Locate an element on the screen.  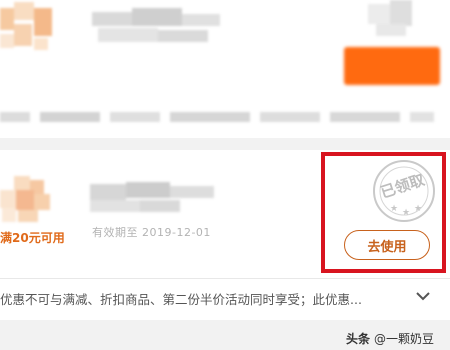
watermark-author: @一颗奶豆 is located at coordinates (404, 339).